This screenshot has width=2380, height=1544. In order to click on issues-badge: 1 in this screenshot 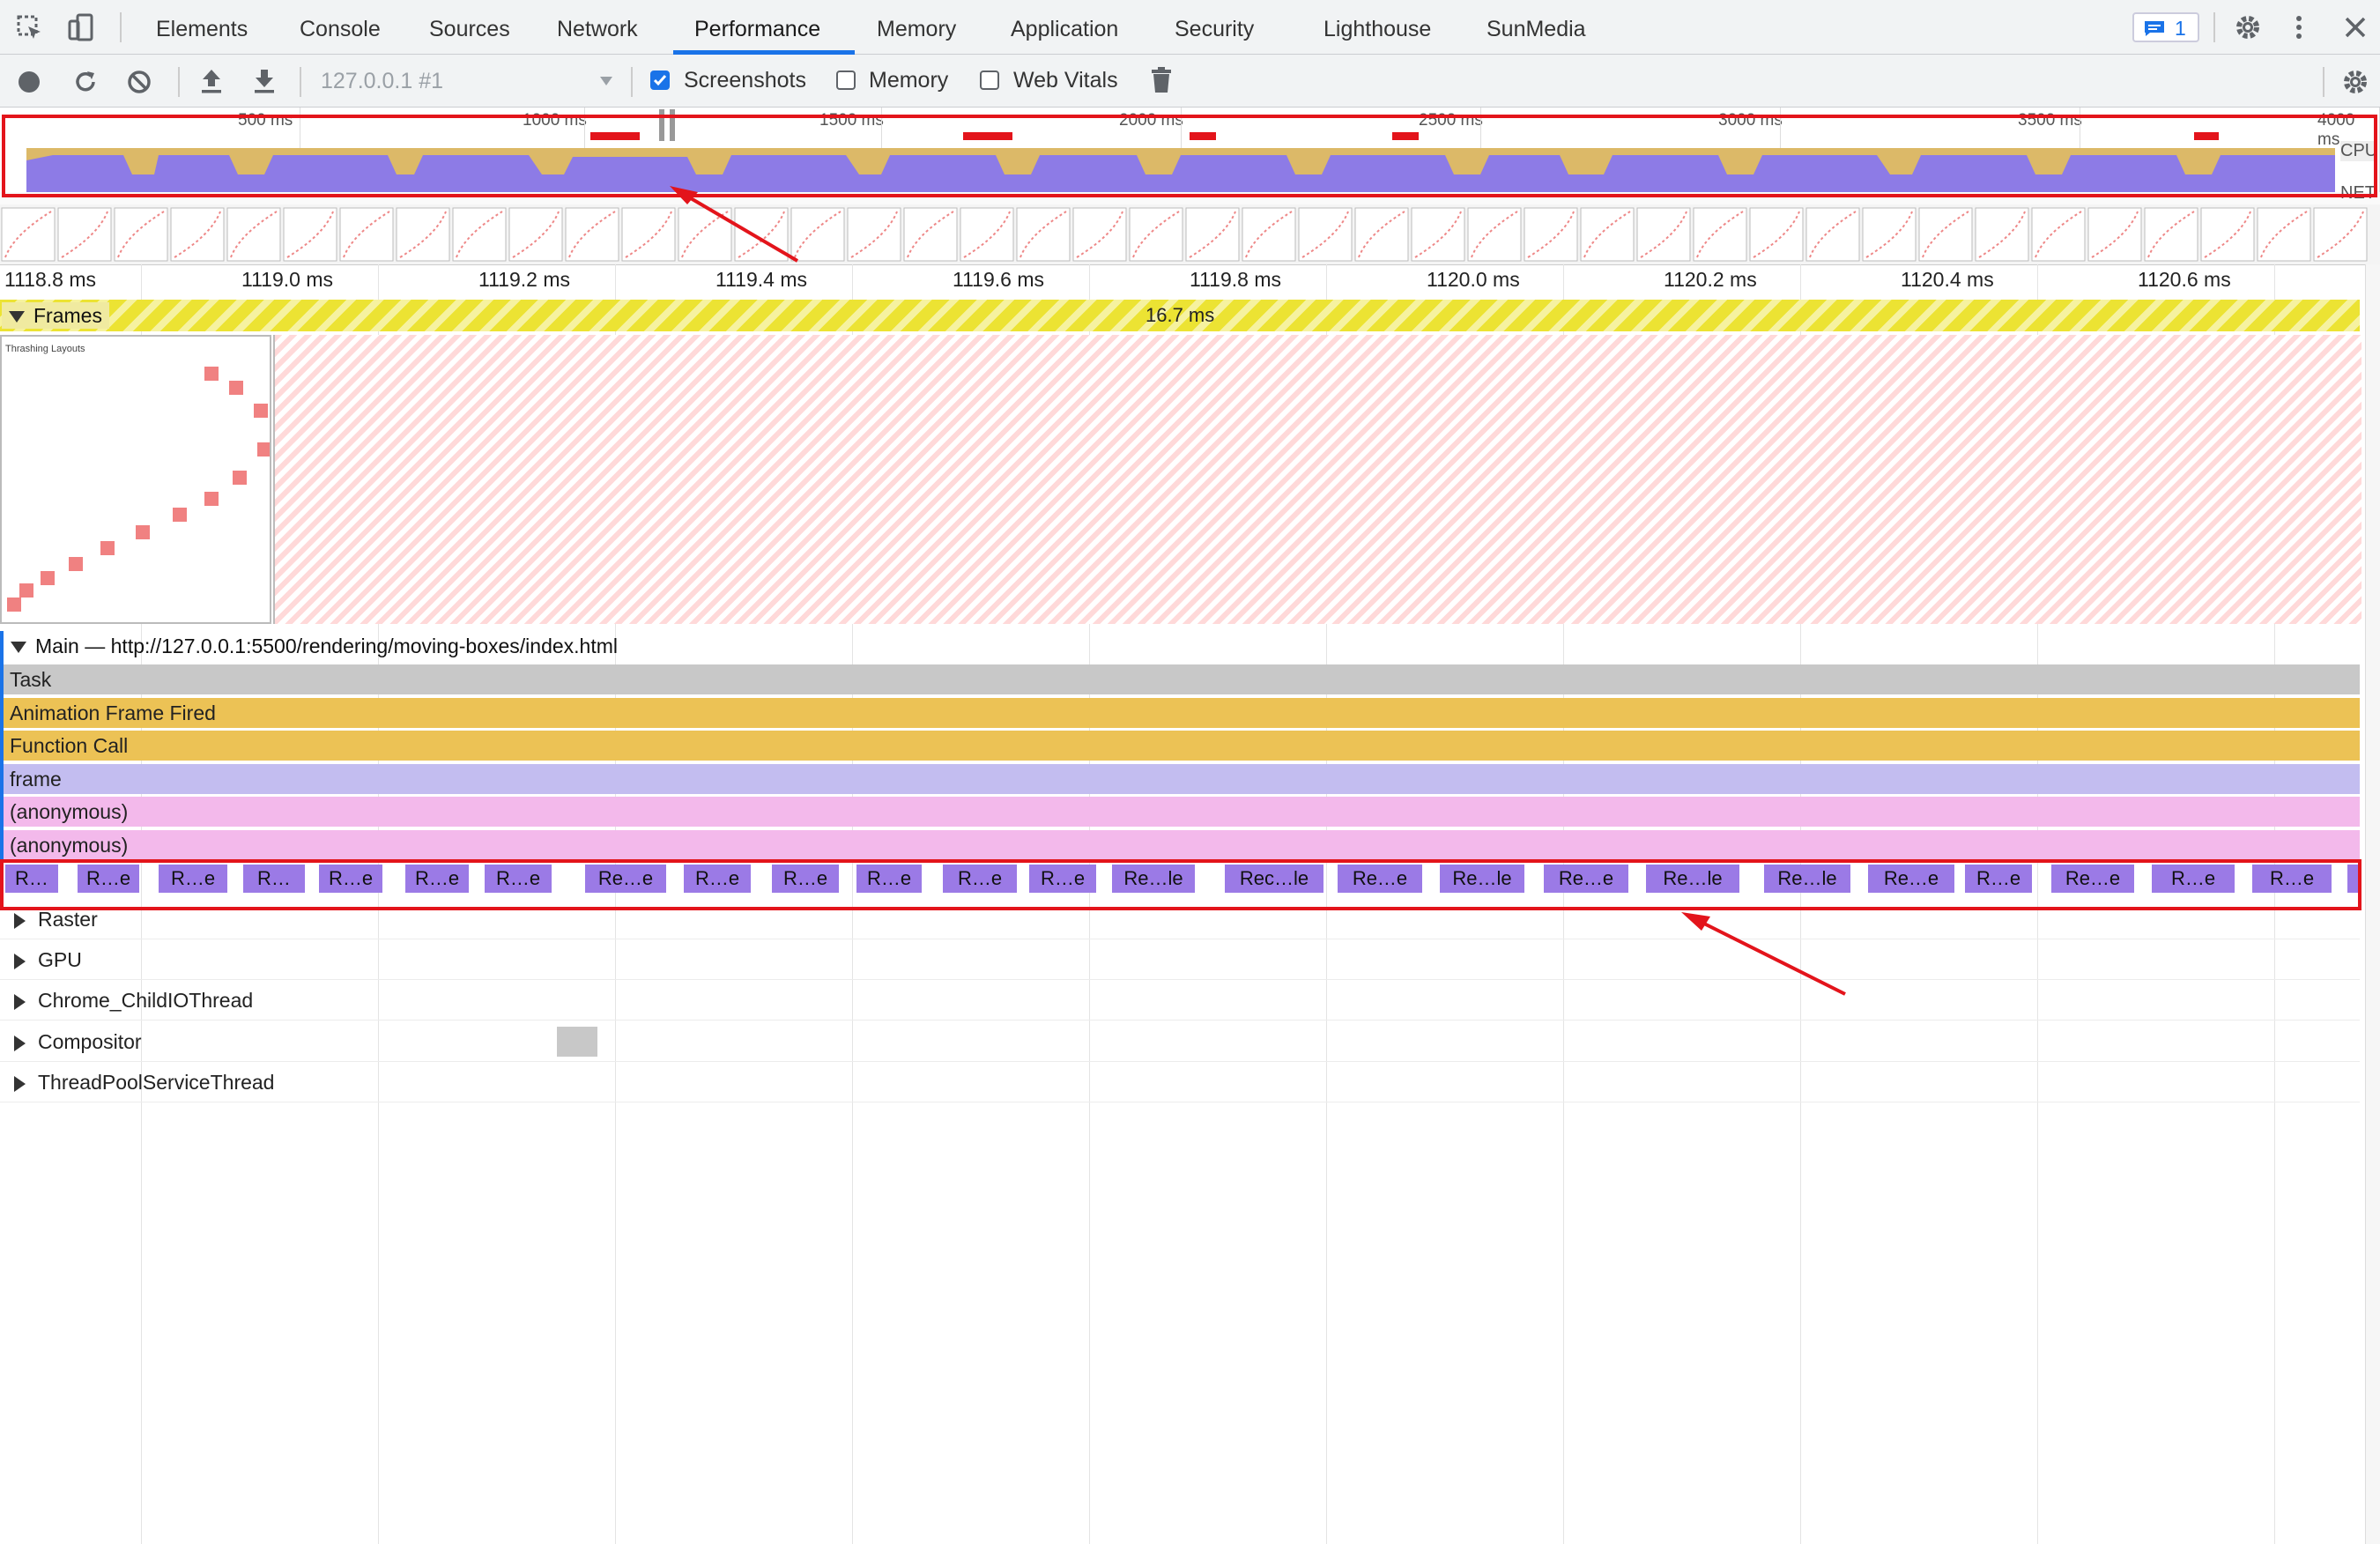, I will do `click(2165, 27)`.